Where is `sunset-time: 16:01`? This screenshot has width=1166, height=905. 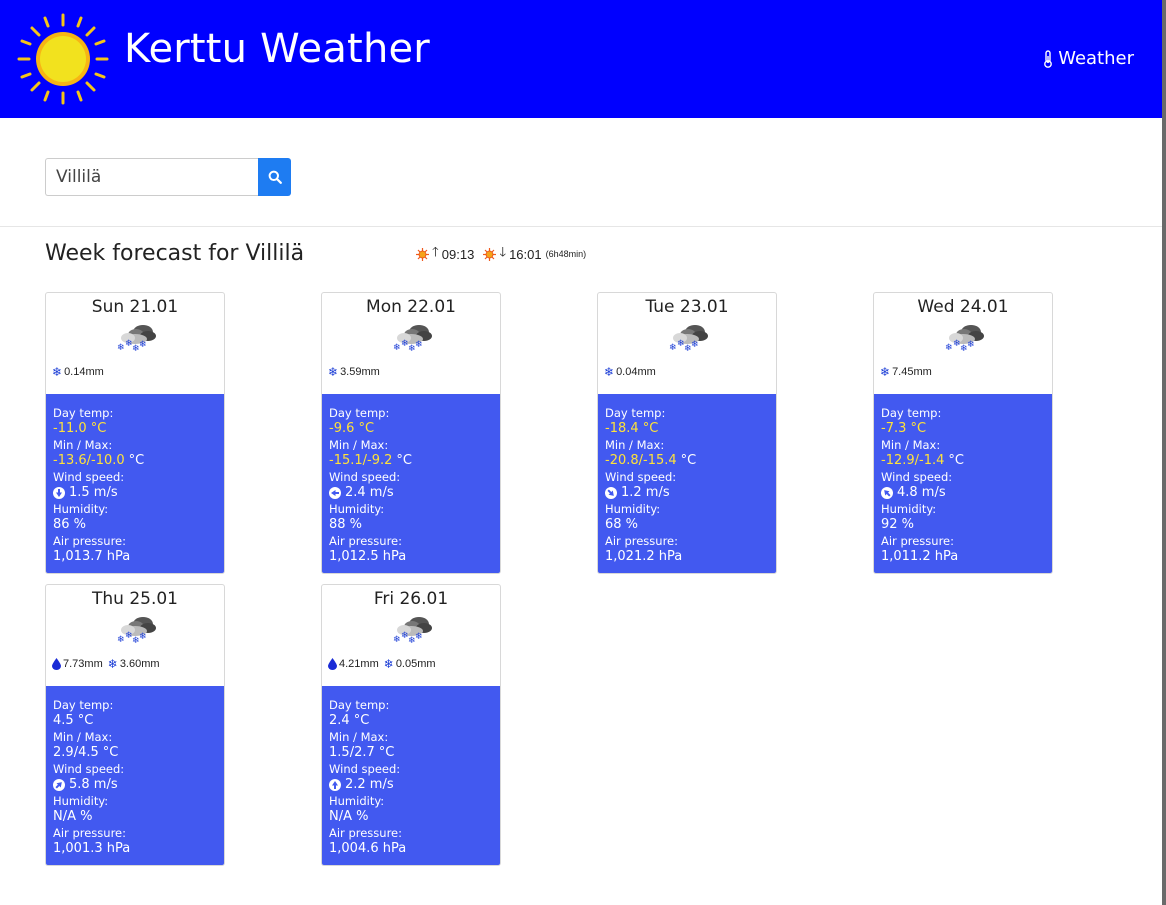 sunset-time: 16:01 is located at coordinates (525, 254).